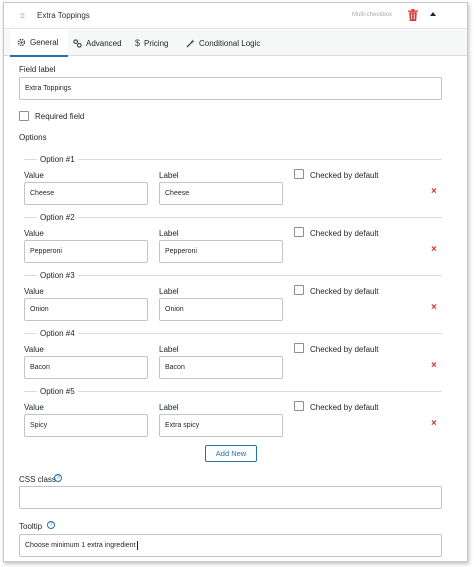 The width and height of the screenshot is (474, 567). What do you see at coordinates (24, 116) in the screenshot?
I see `required-field-checkbox` at bounding box center [24, 116].